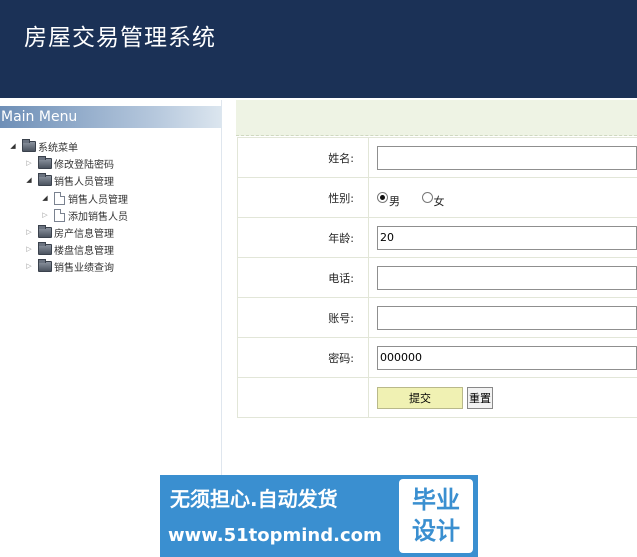 The height and width of the screenshot is (557, 637). I want to click on tree-label: 房产信息管理, so click(84, 234).